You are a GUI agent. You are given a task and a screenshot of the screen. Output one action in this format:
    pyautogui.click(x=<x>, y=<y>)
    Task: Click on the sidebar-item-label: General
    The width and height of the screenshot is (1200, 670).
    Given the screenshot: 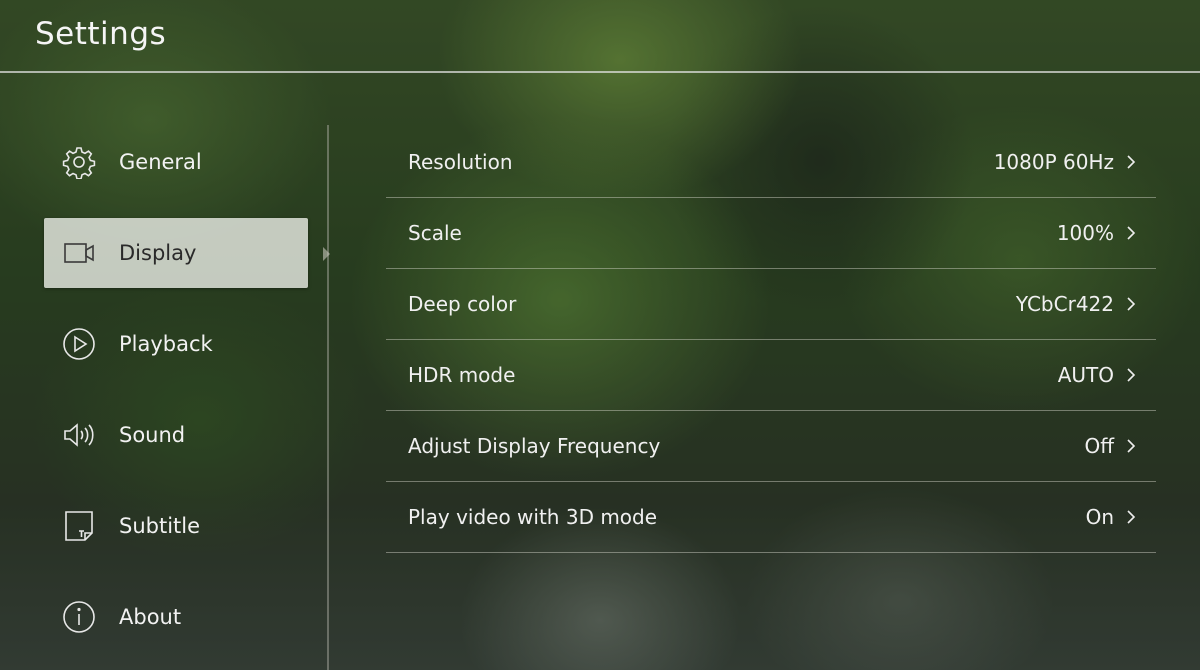 What is the action you would take?
    pyautogui.click(x=160, y=162)
    